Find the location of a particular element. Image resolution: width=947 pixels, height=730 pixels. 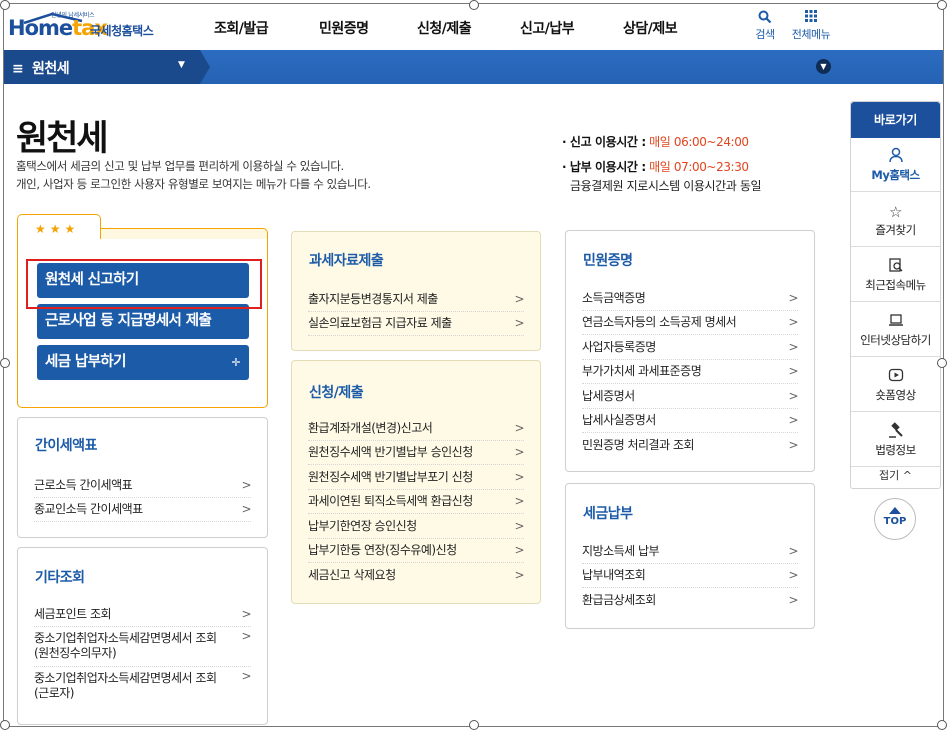

quick-online-consult: 인터넷상담하기 is located at coordinates (895, 330).